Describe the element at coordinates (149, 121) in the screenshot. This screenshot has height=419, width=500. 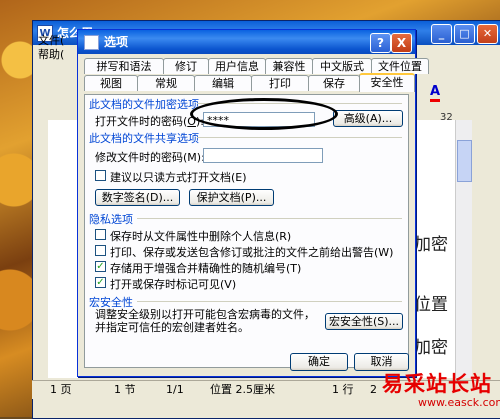
I see `open-password-label: 打开文件时的密码(O):` at that location.